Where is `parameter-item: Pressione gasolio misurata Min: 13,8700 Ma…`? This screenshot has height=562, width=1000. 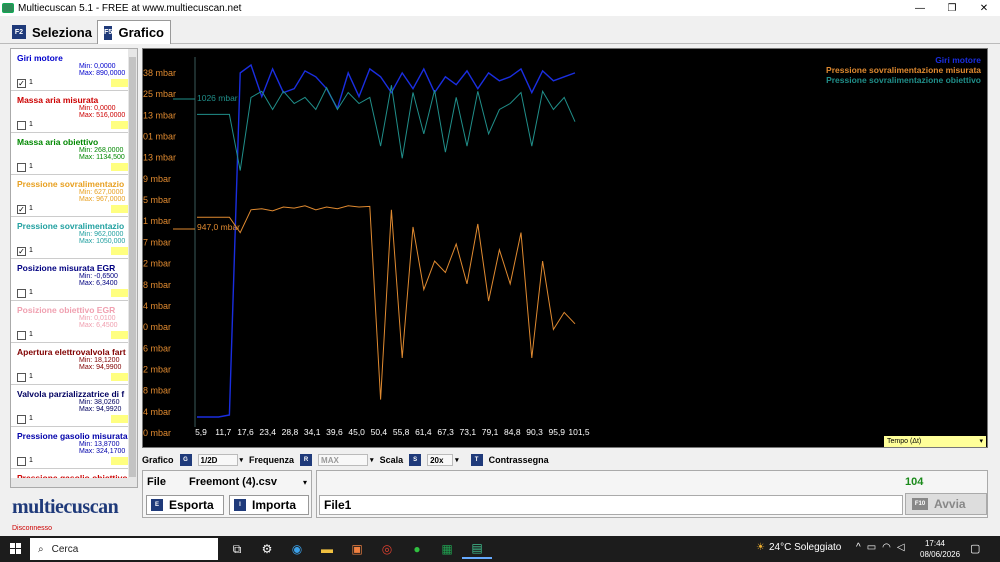 parameter-item: Pressione gasolio misurata Min: 13,8700 Ma… is located at coordinates (72, 448).